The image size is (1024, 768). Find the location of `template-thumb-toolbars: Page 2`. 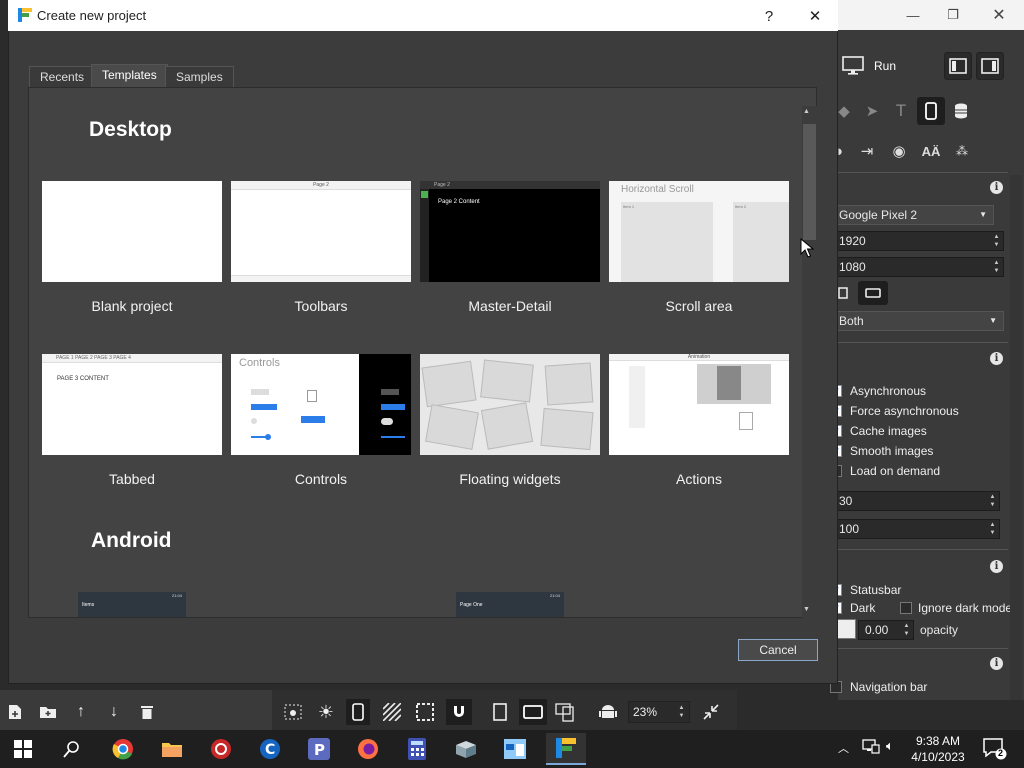

template-thumb-toolbars: Page 2 is located at coordinates (321, 231).